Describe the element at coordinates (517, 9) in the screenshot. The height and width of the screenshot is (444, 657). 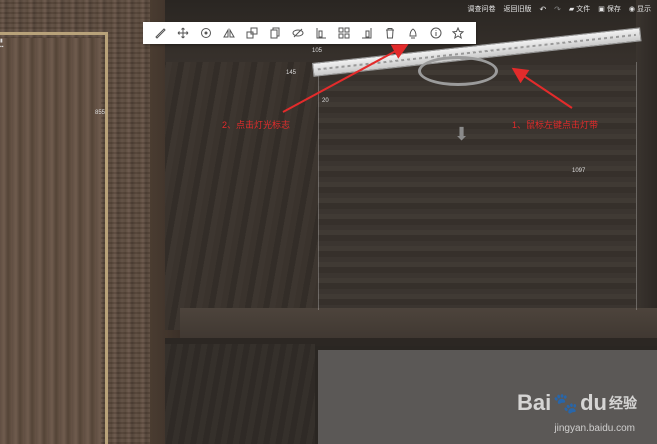
I see `back-old-version-link: 返回旧版` at that location.